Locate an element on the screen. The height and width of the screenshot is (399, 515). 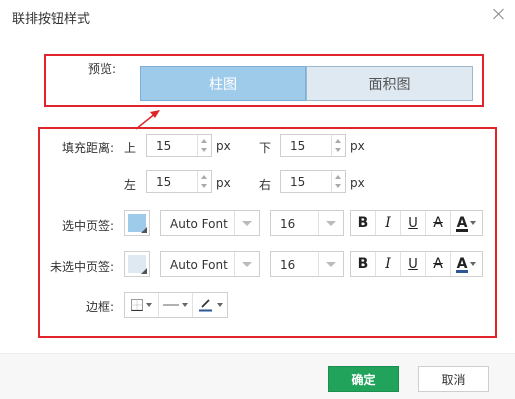
padding-left-label: 左 is located at coordinates (130, 185).